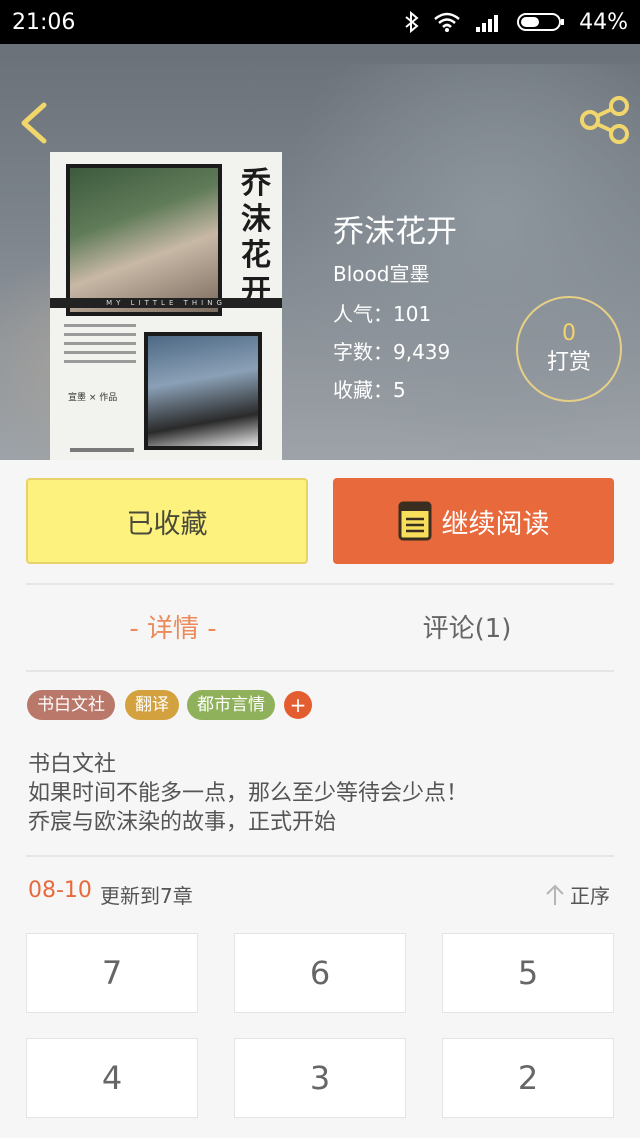  I want to click on collected-label: 已收藏, so click(167, 524).